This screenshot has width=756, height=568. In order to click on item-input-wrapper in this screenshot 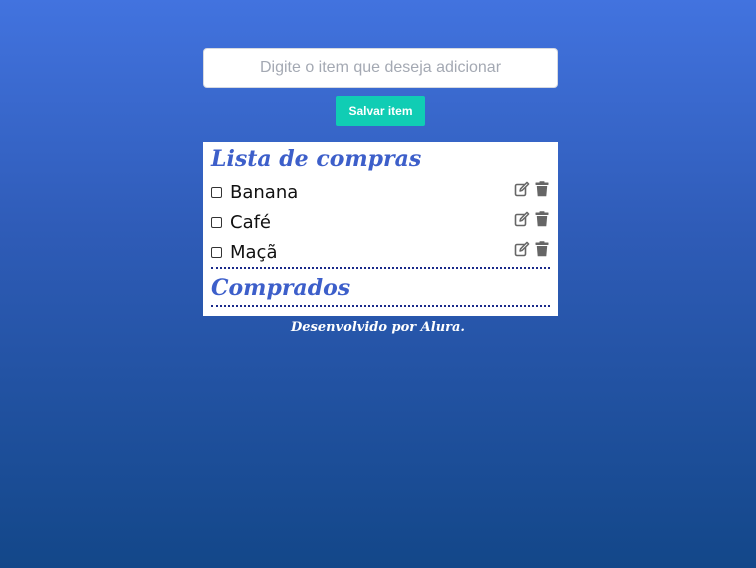, I will do `click(380, 68)`.